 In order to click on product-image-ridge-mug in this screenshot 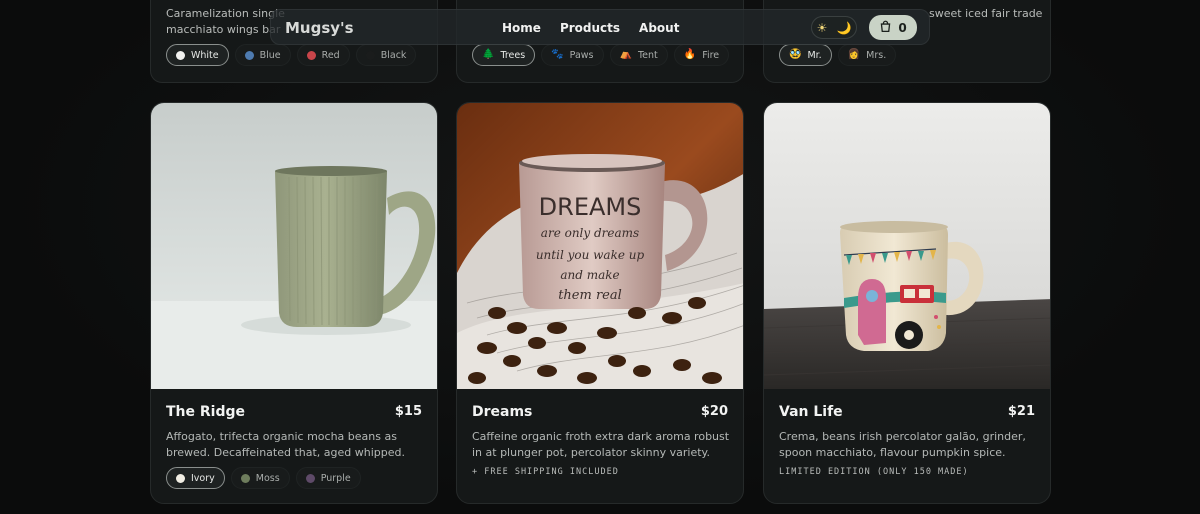, I will do `click(294, 246)`.